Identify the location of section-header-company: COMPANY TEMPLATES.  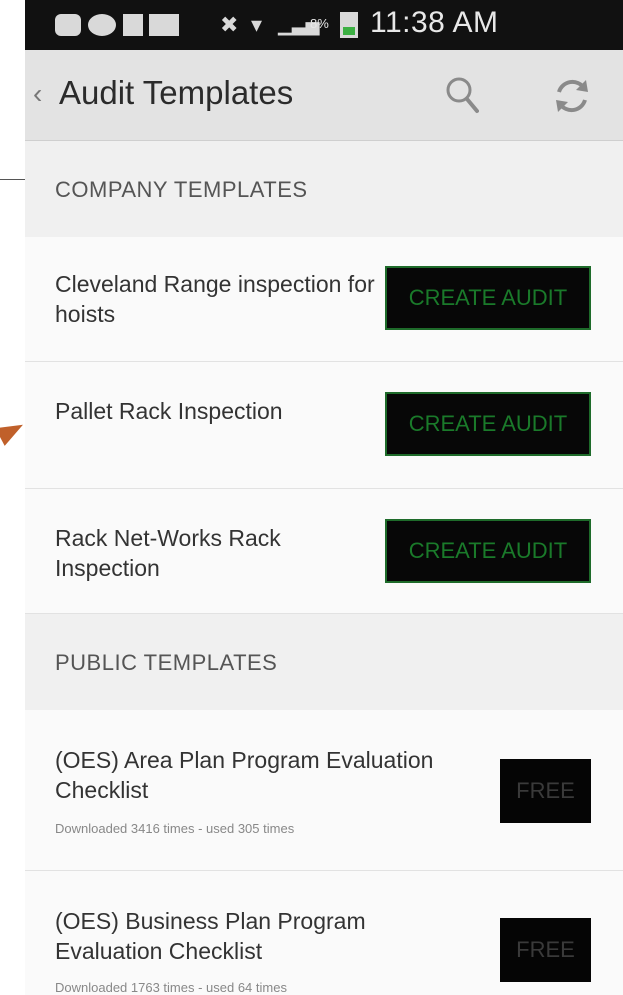
(324, 189).